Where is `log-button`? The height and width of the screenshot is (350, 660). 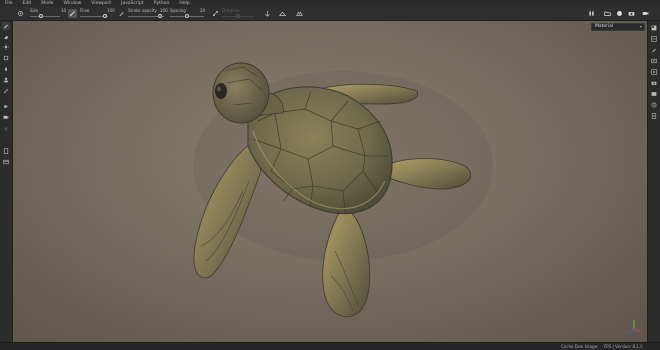
log-button is located at coordinates (654, 116).